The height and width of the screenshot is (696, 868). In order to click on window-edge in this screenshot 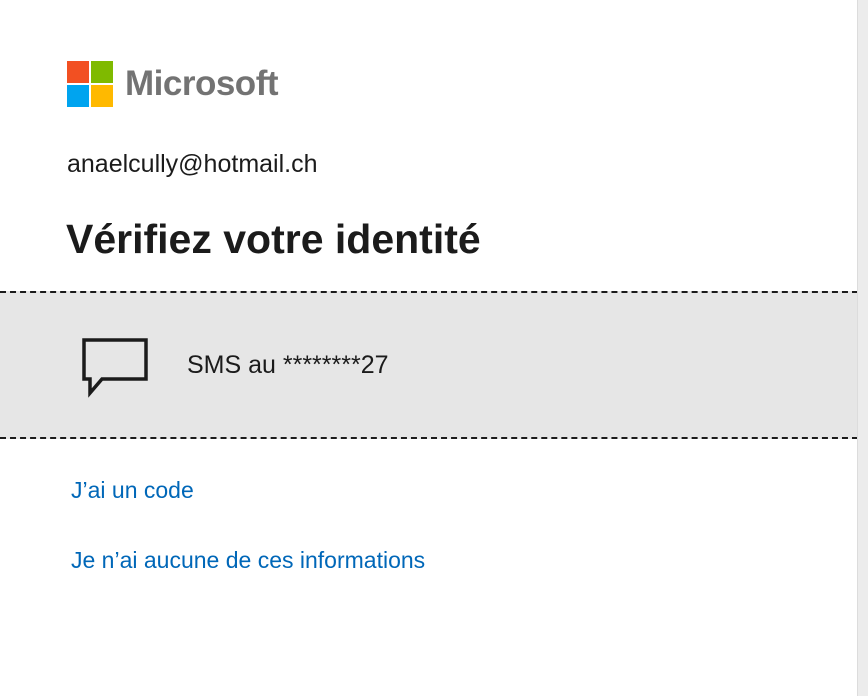, I will do `click(862, 348)`.